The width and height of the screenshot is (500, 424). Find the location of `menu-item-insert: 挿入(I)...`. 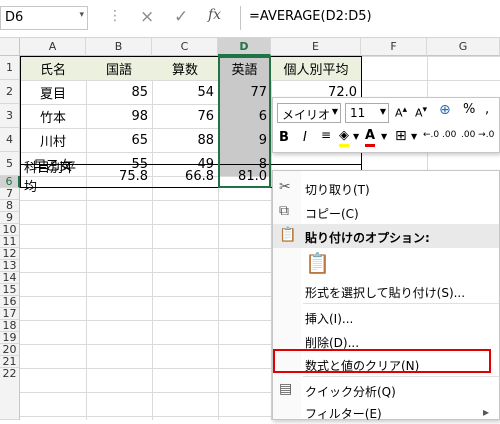

menu-item-insert: 挿入(I)... is located at coordinates (386, 317).